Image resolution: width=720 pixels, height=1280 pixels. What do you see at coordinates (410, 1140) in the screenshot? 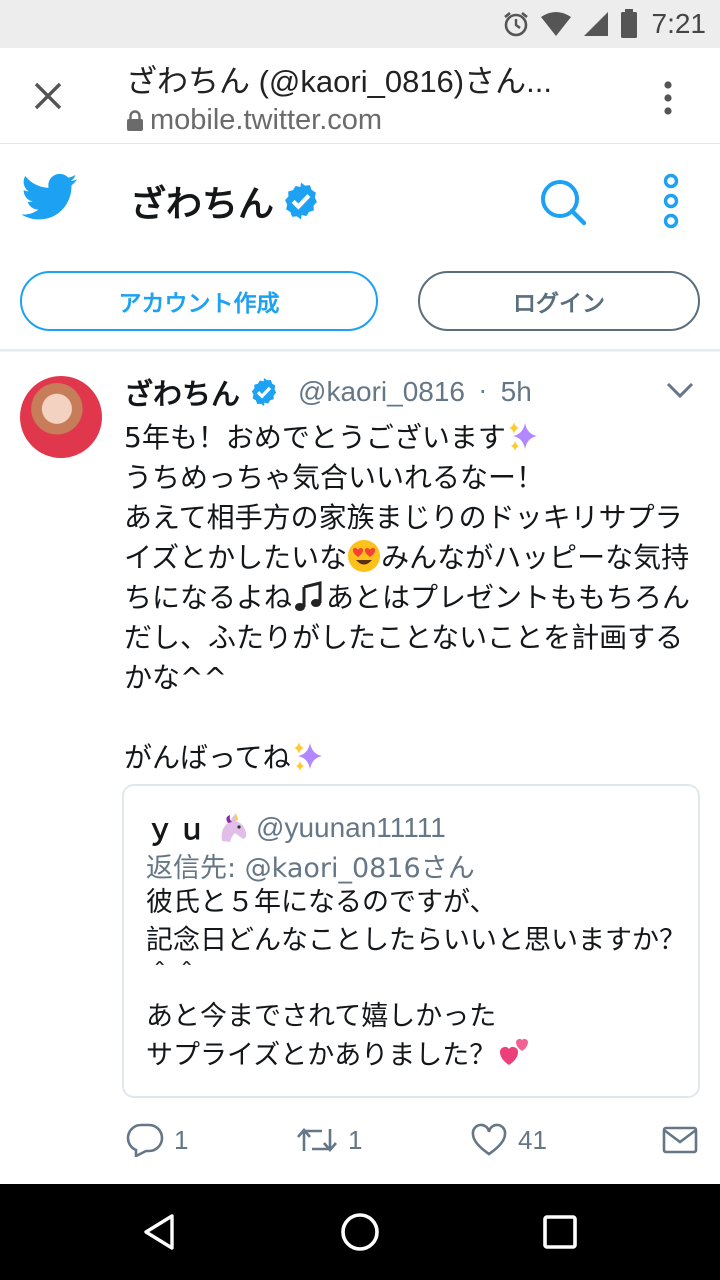
I see `tweet-actions: 1 1 41` at bounding box center [410, 1140].